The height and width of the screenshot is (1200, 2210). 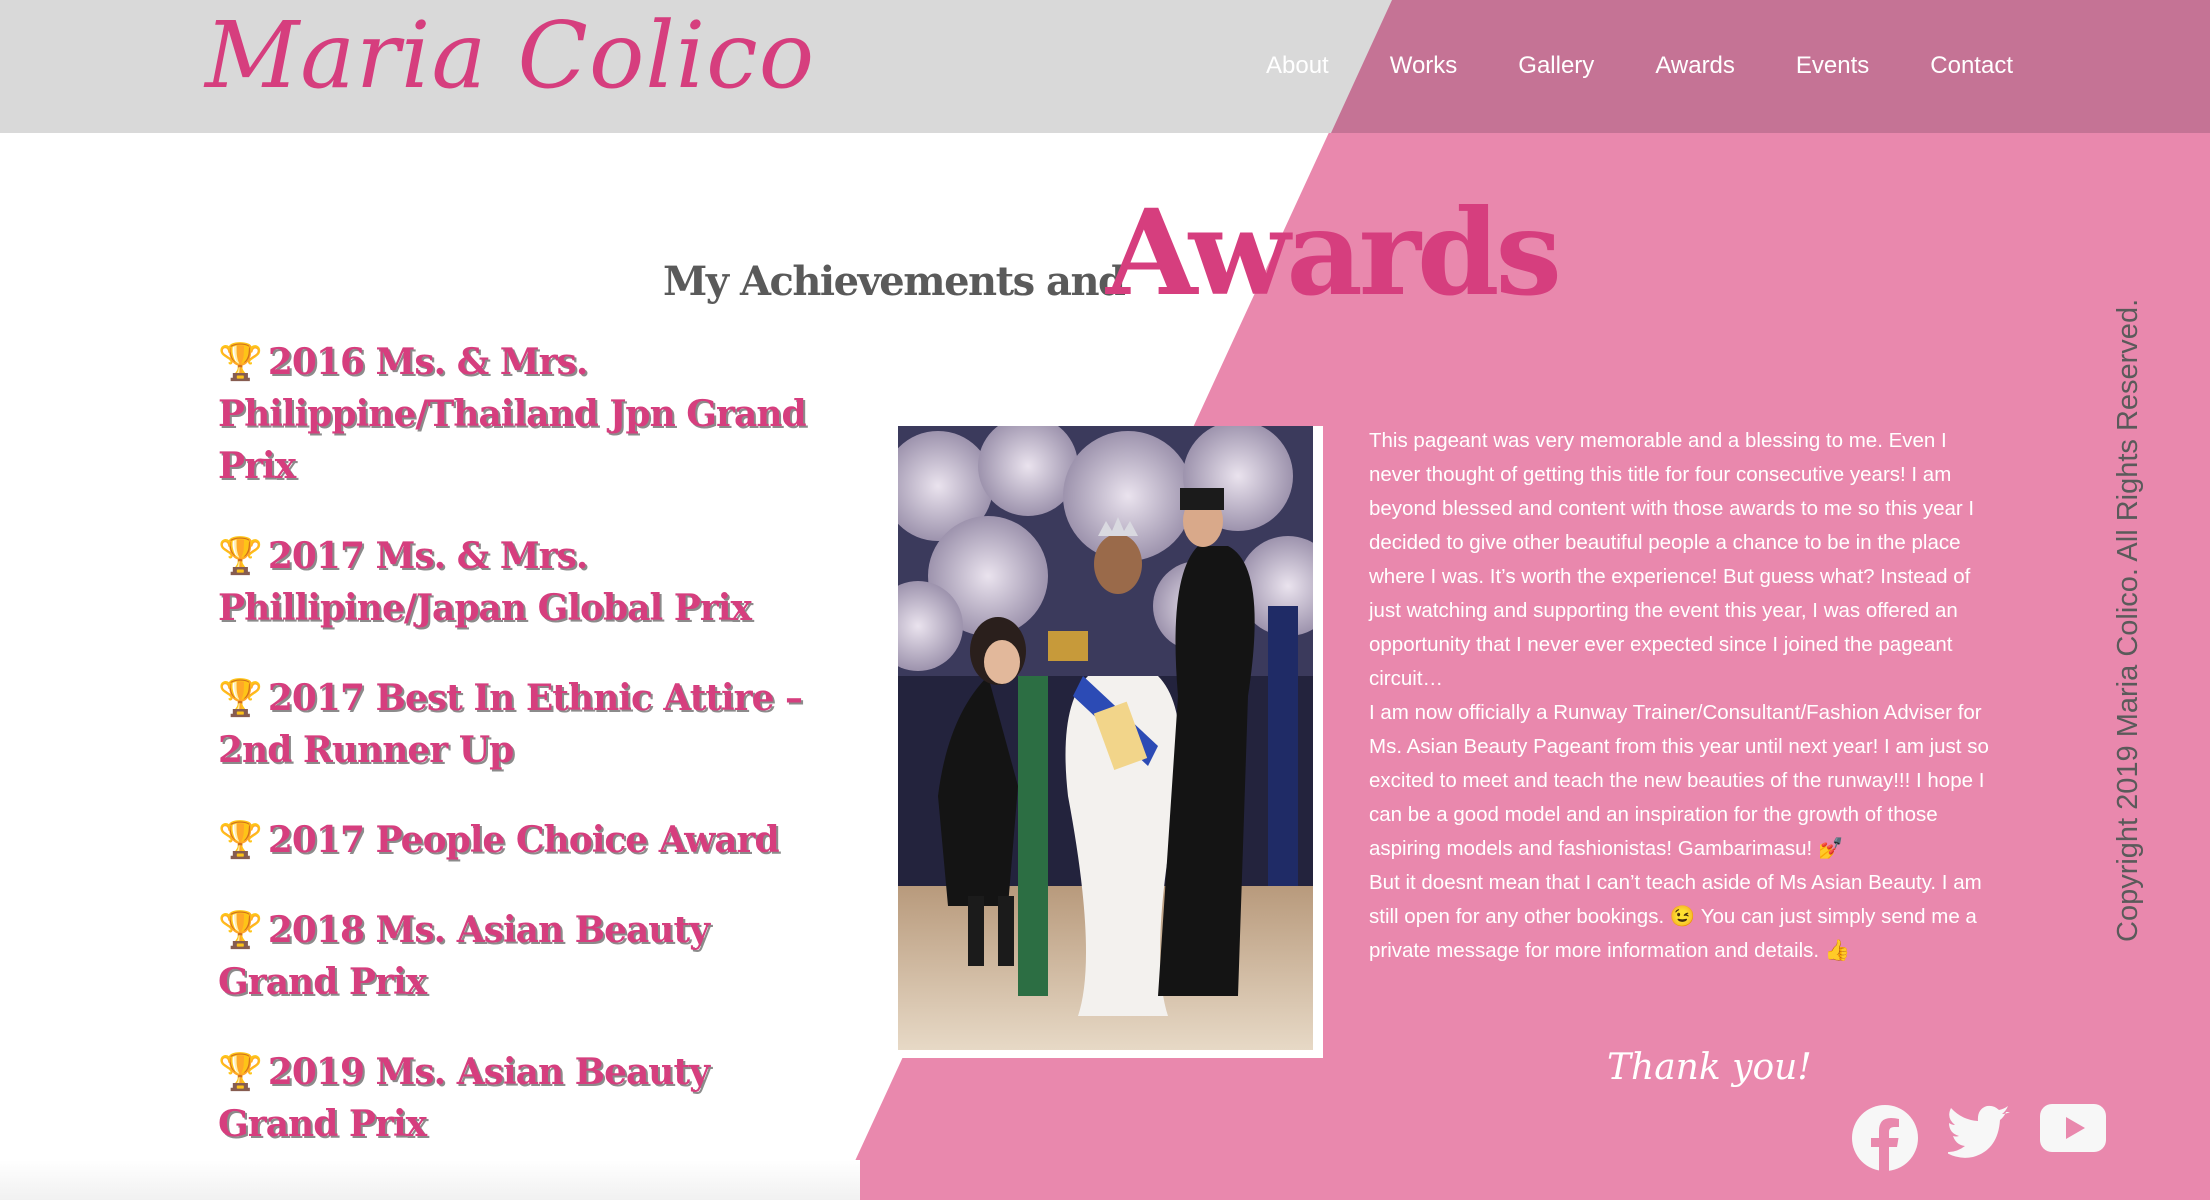 I want to click on award-text: 2019 Ms. Asian Beauty Grand Prix, so click(x=464, y=1098).